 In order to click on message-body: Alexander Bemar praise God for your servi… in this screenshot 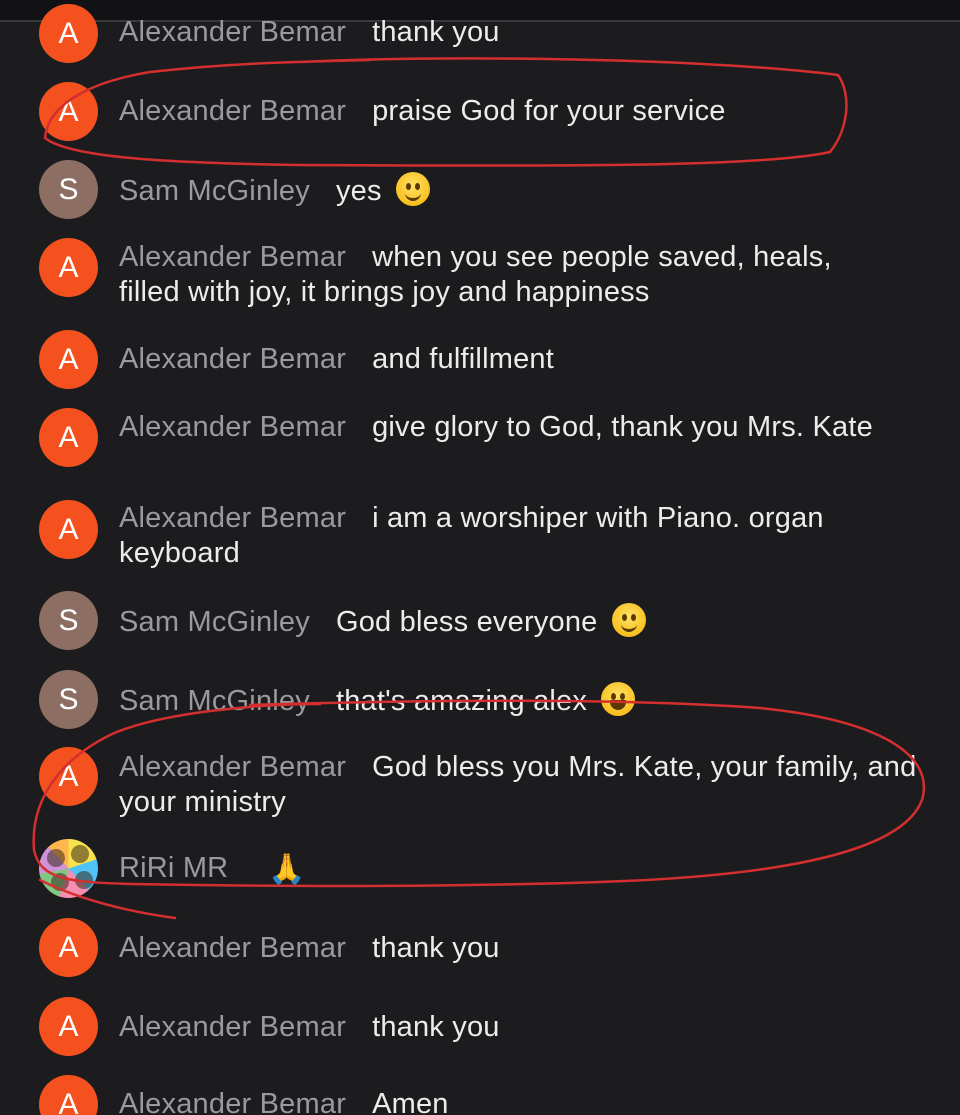, I will do `click(519, 111)`.